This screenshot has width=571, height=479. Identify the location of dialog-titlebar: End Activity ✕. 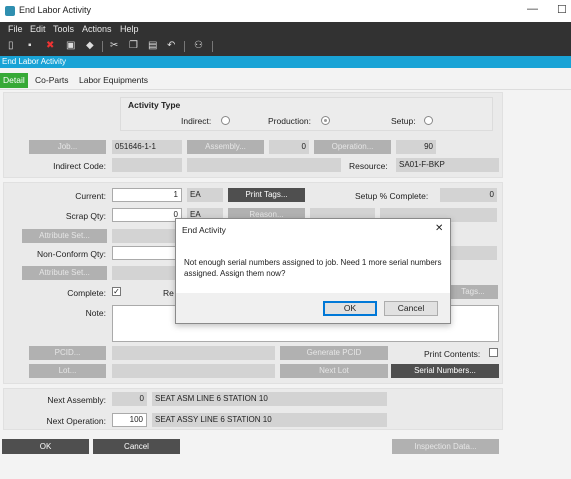
(313, 230).